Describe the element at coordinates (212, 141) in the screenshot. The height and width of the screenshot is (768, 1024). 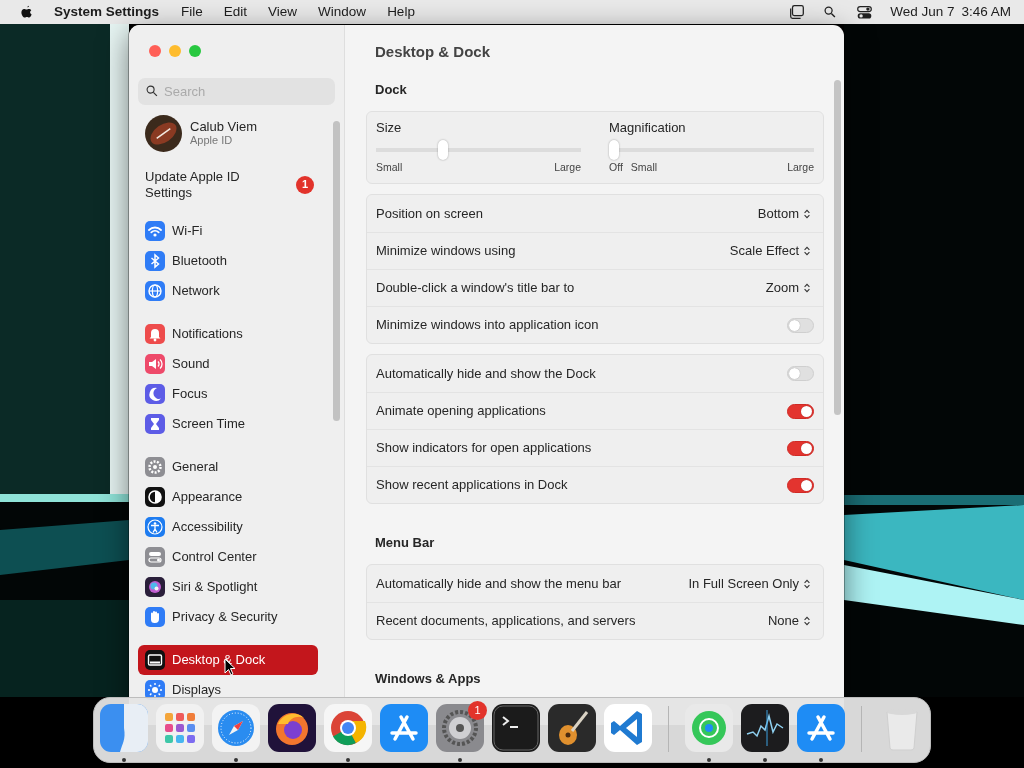
I see `account-subtitle: Apple ID` at that location.